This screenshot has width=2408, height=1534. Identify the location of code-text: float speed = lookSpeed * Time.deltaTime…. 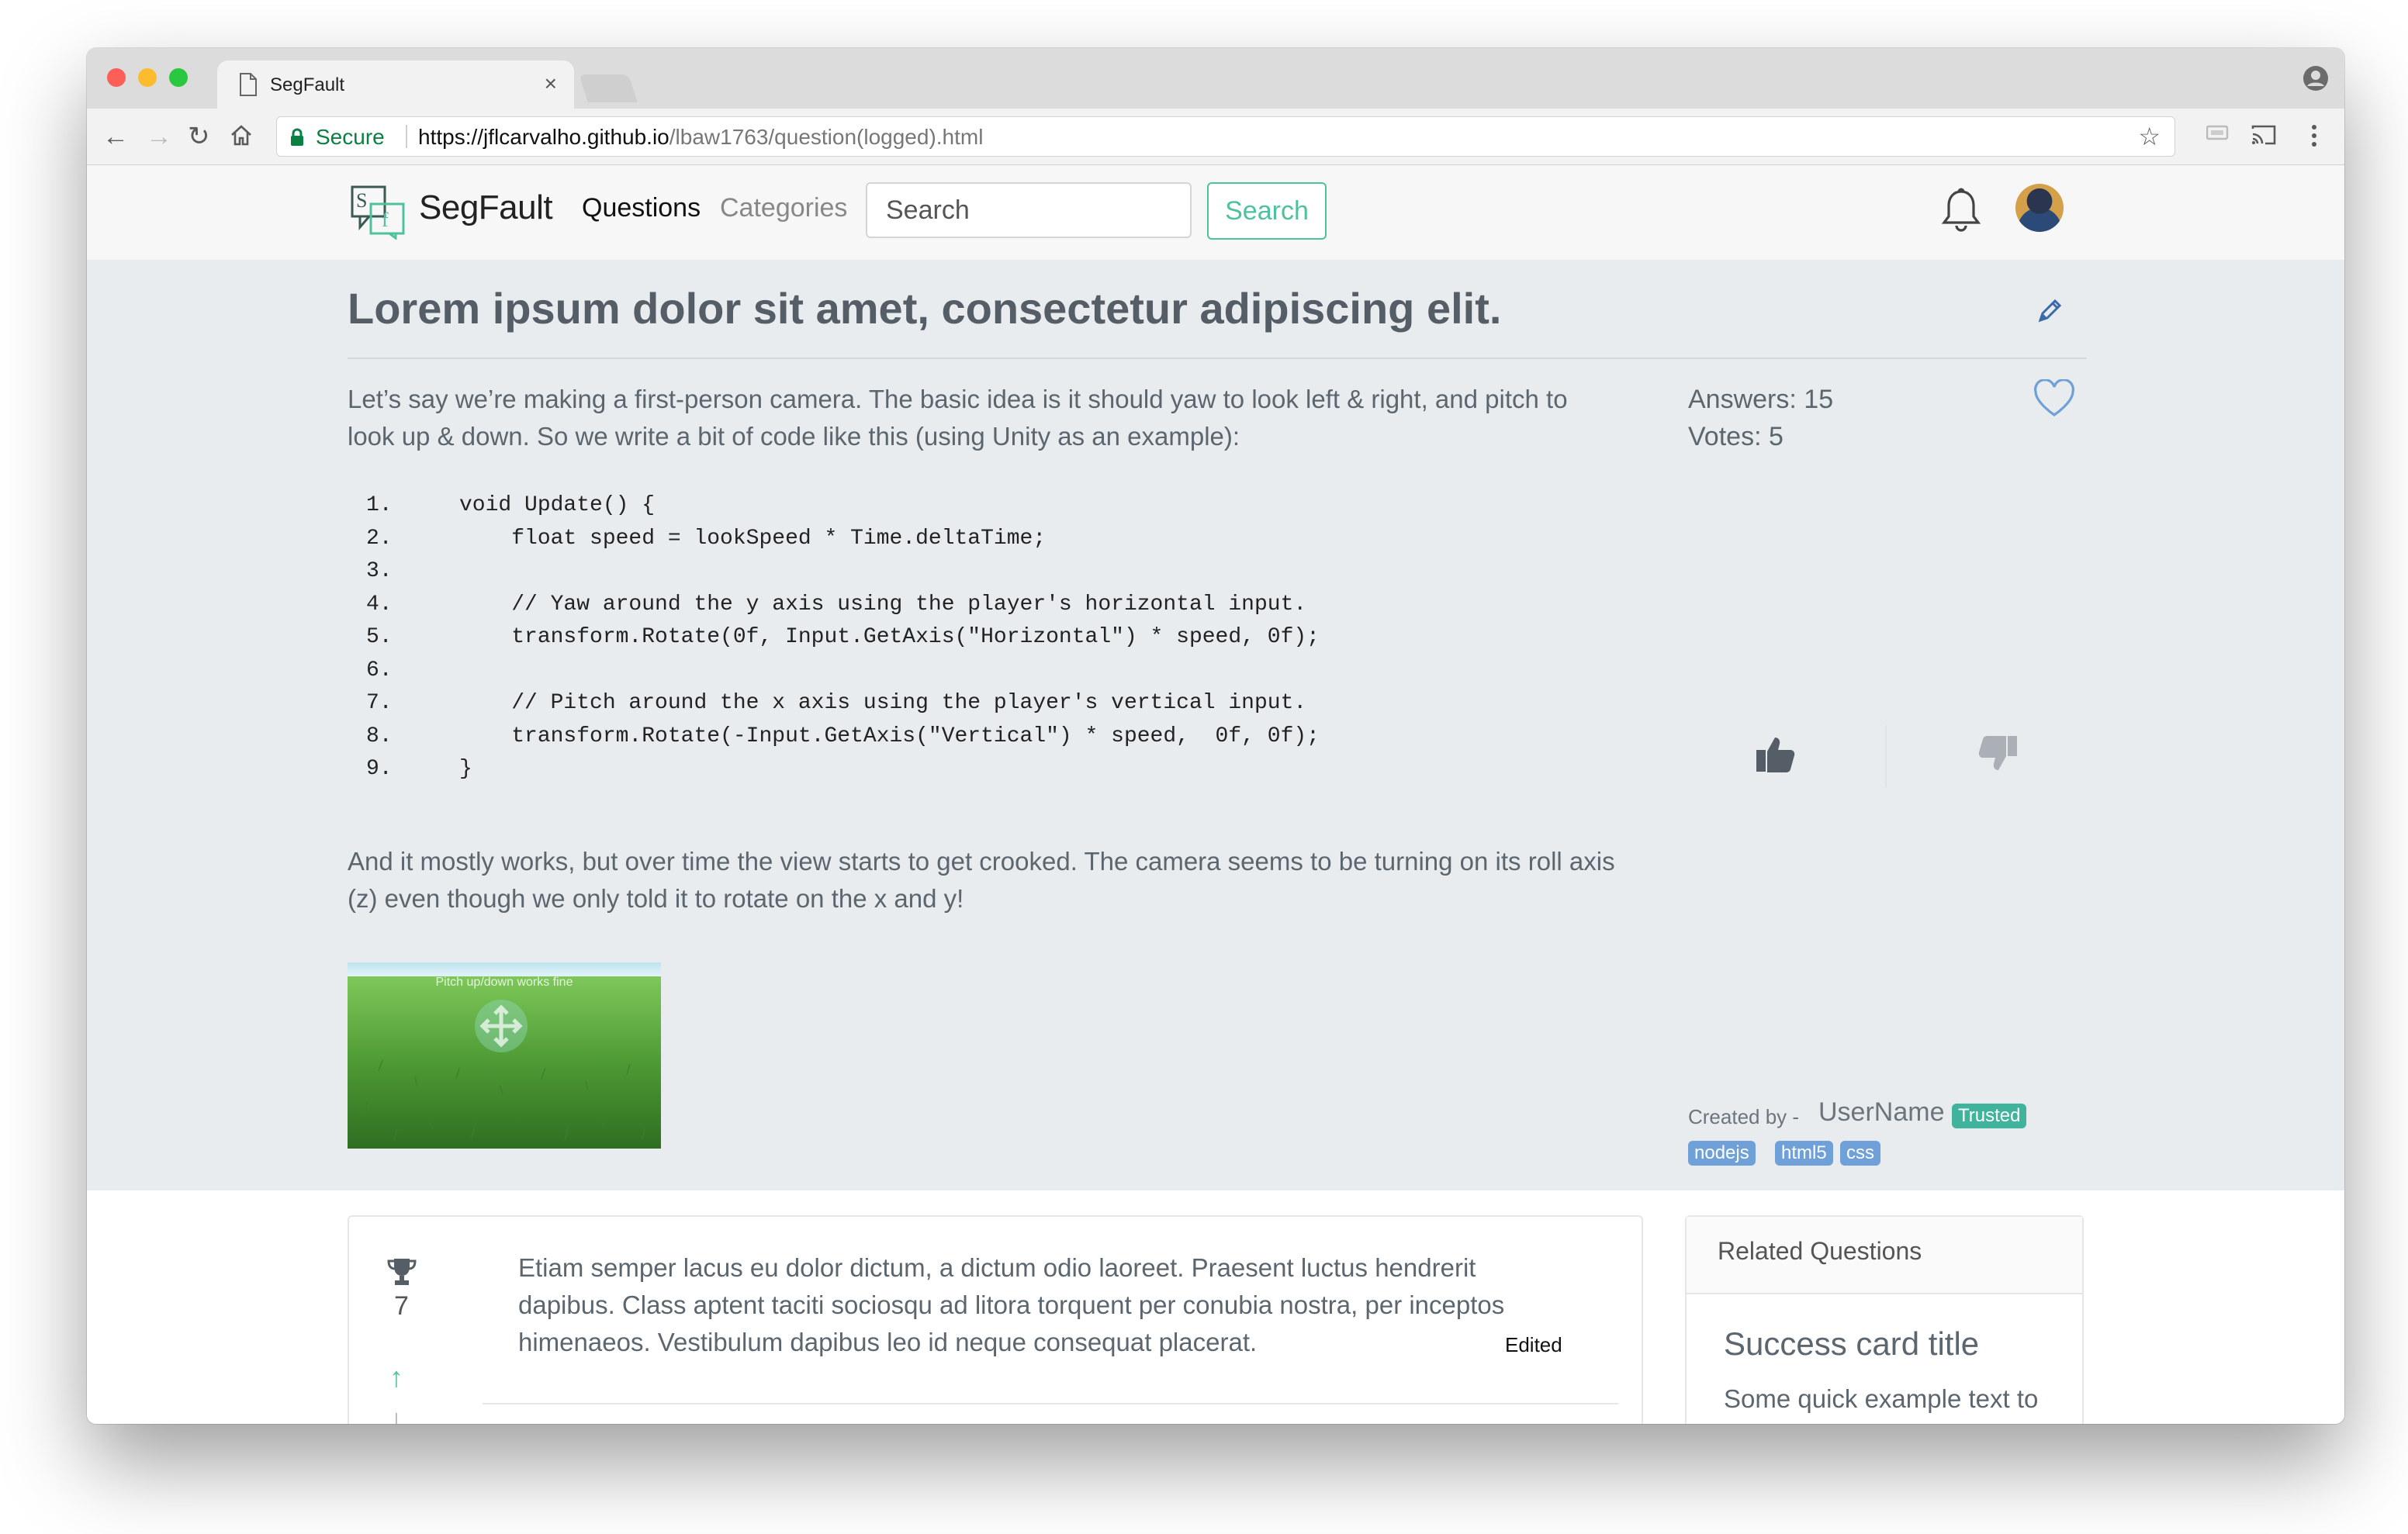
(753, 538).